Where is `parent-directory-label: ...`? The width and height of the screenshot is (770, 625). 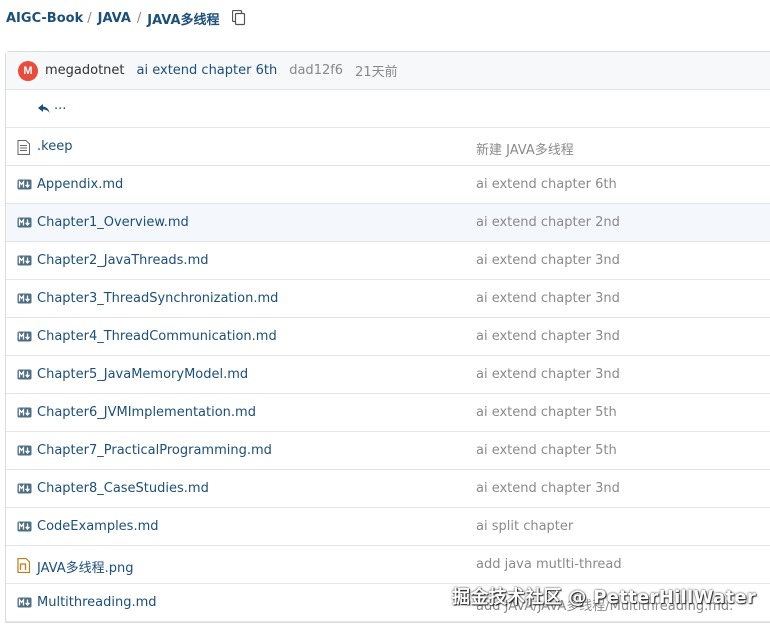 parent-directory-label: ... is located at coordinates (60, 105).